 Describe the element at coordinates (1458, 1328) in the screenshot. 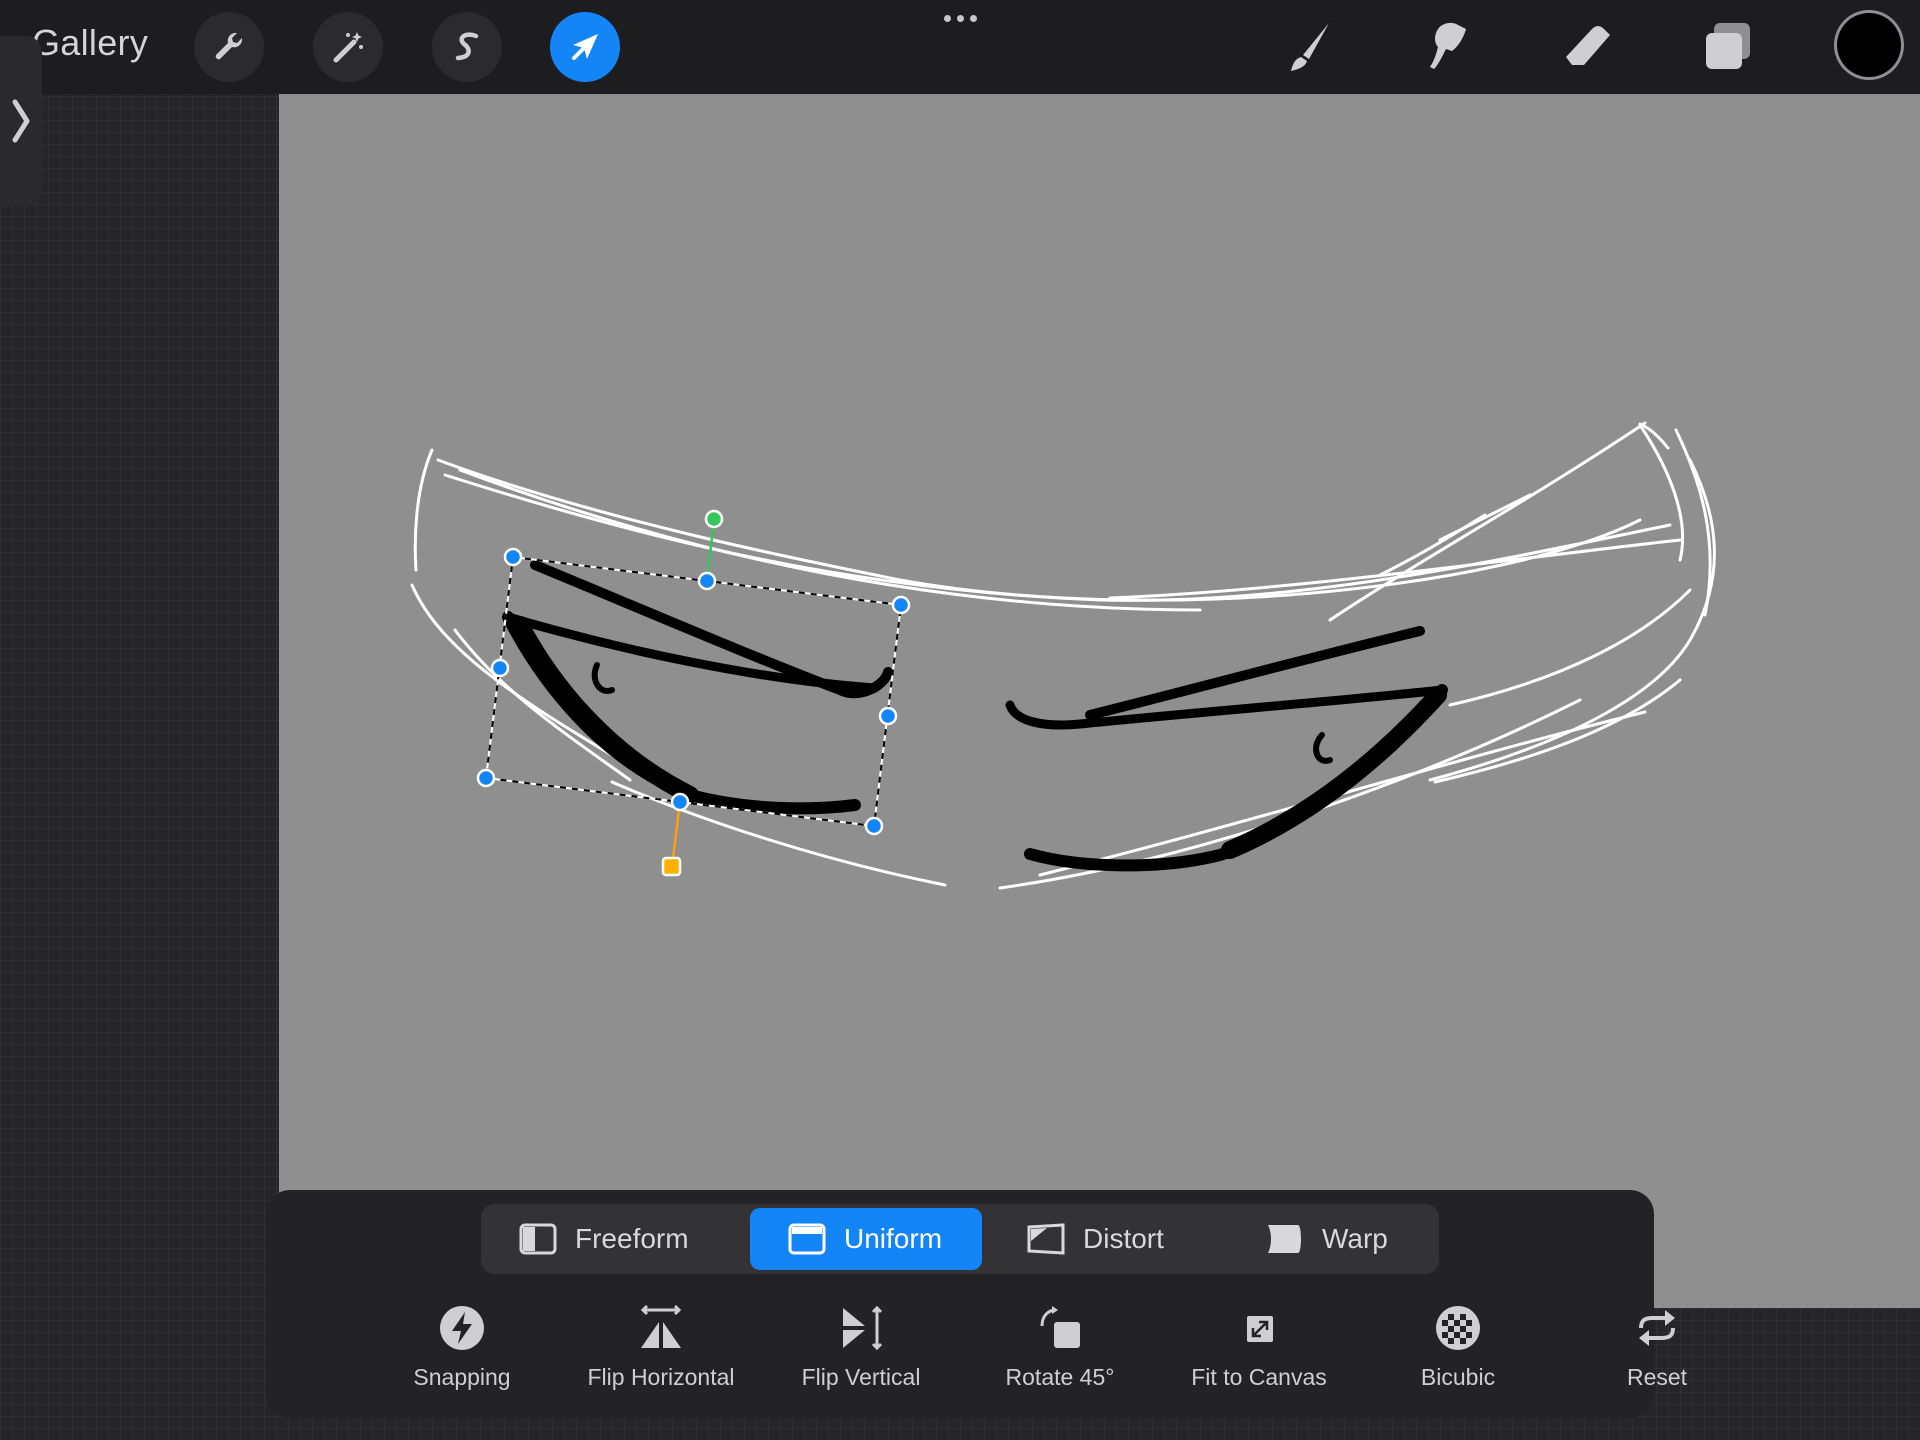

I see `bicubic-icon` at that location.